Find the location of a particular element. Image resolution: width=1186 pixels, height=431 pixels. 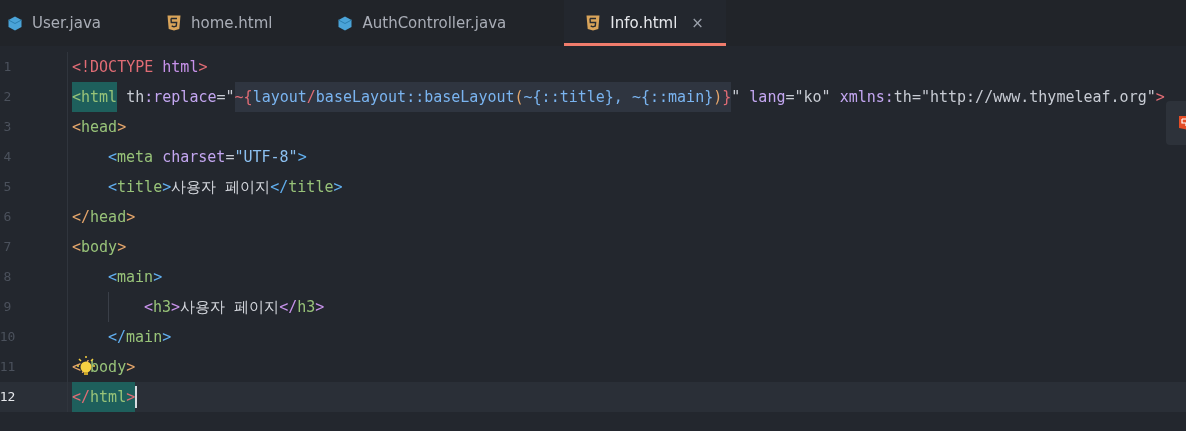

code-token: th is located at coordinates (135, 97).